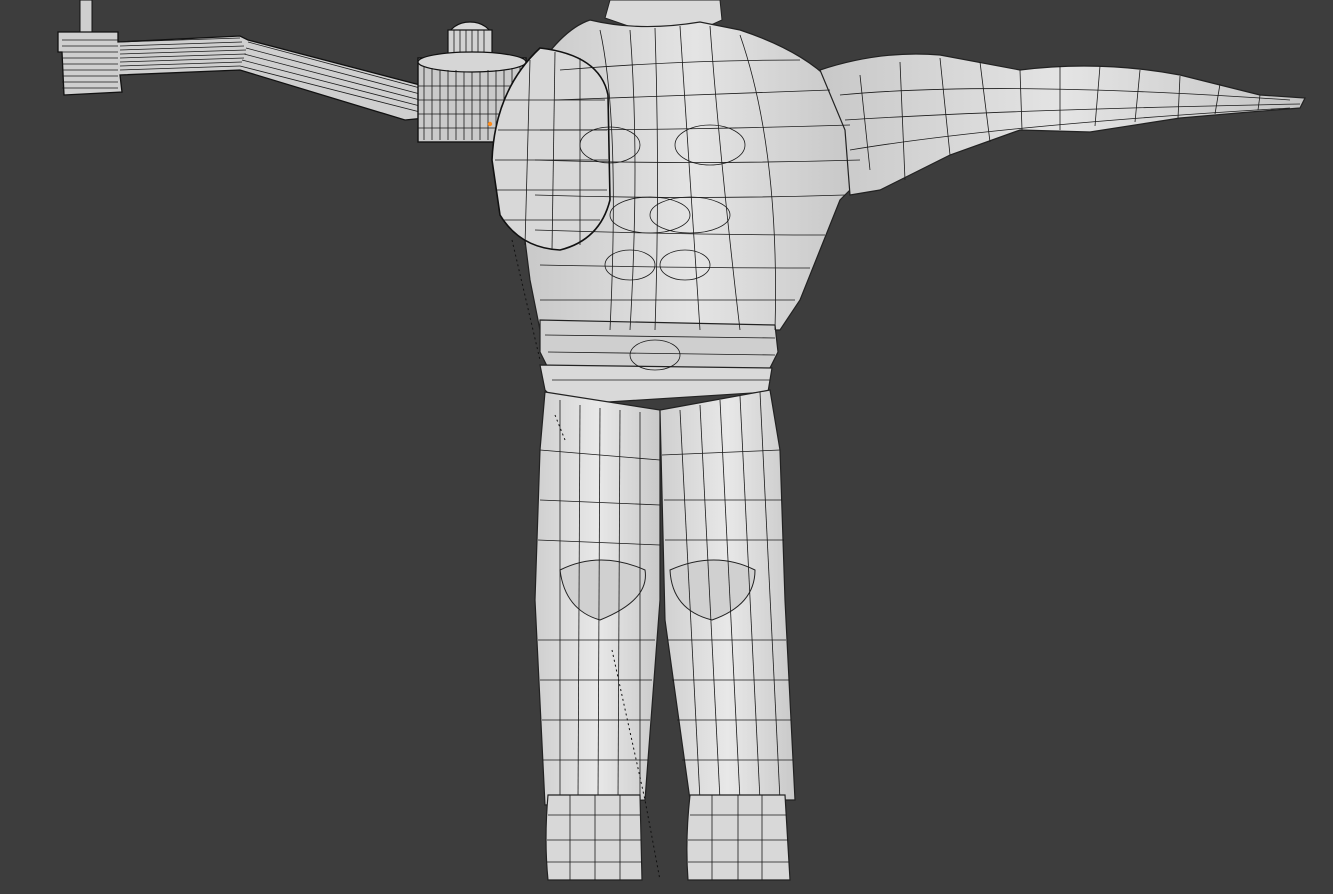 The height and width of the screenshot is (894, 1333). Describe the element at coordinates (665, 635) in the screenshot. I see `character-legs` at that location.